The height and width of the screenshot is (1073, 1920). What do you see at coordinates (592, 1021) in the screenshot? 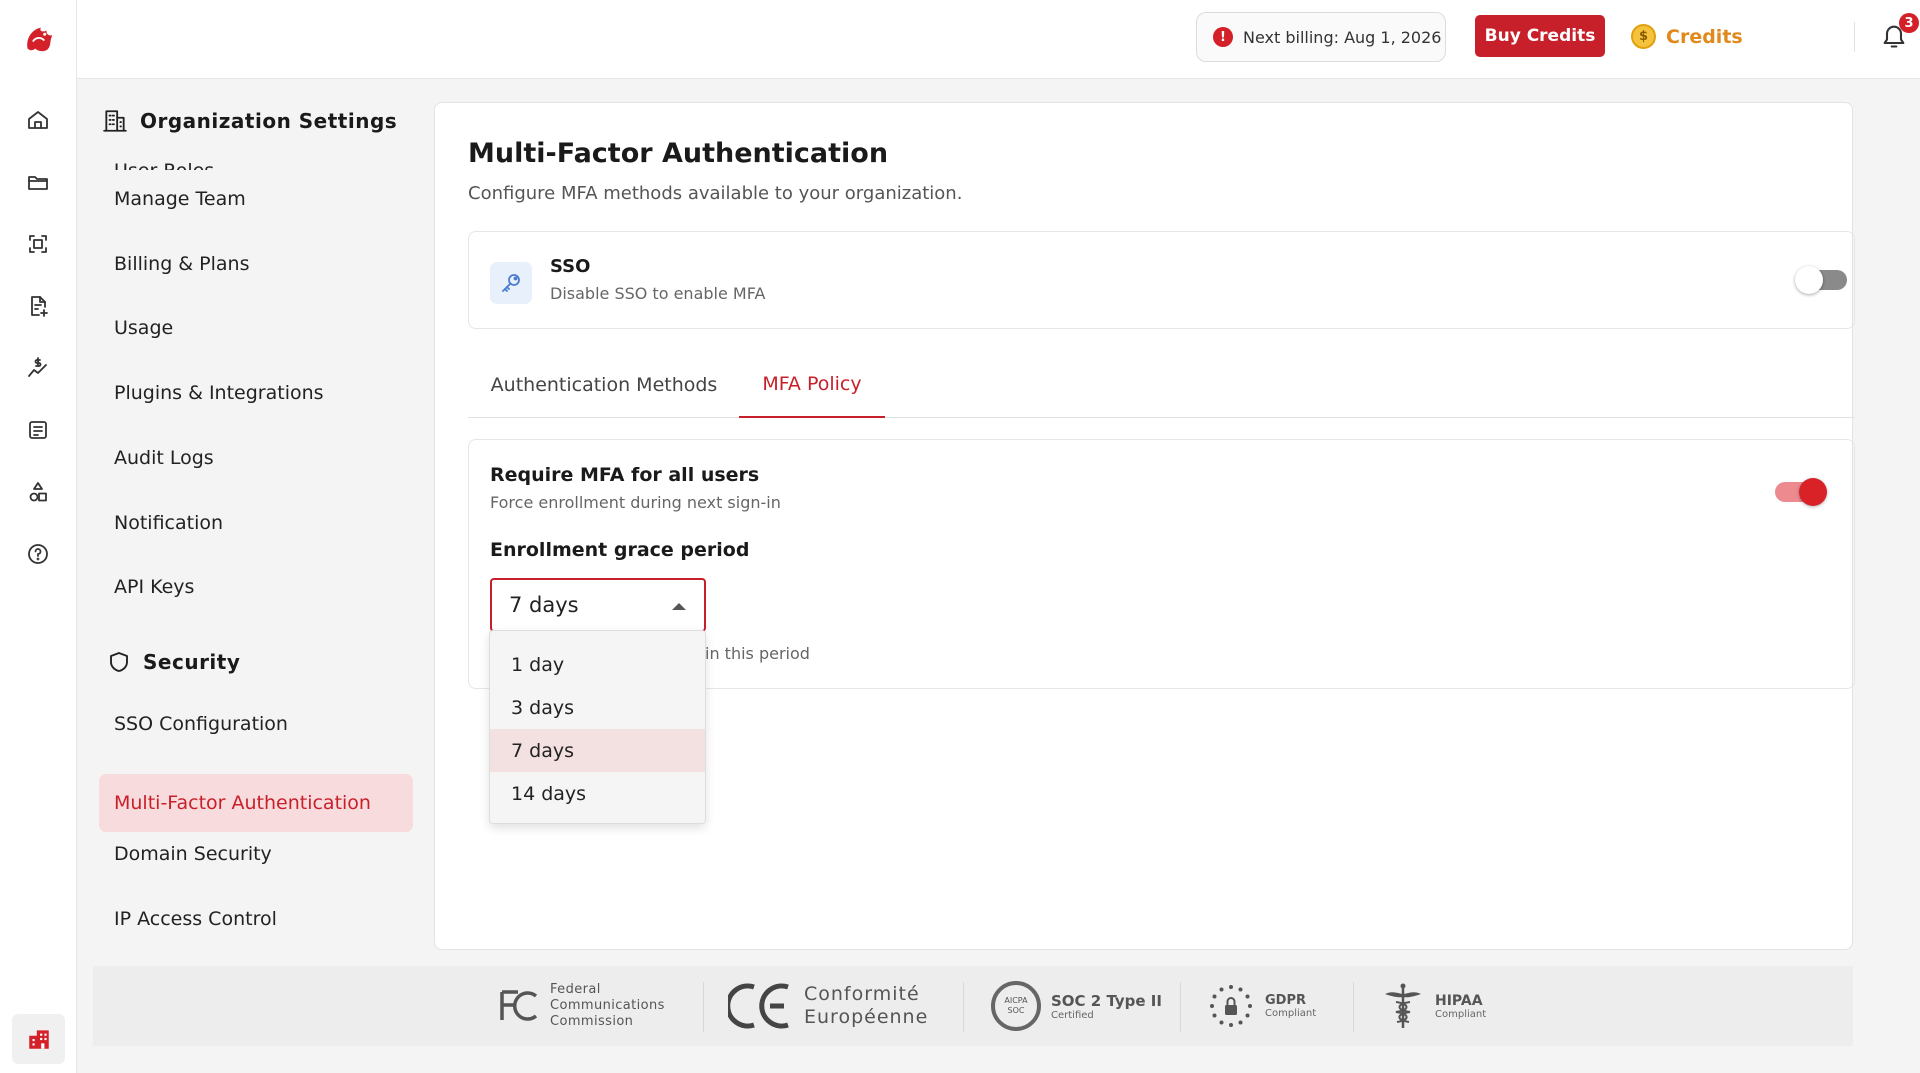
I see `fcc-line: Commission` at bounding box center [592, 1021].